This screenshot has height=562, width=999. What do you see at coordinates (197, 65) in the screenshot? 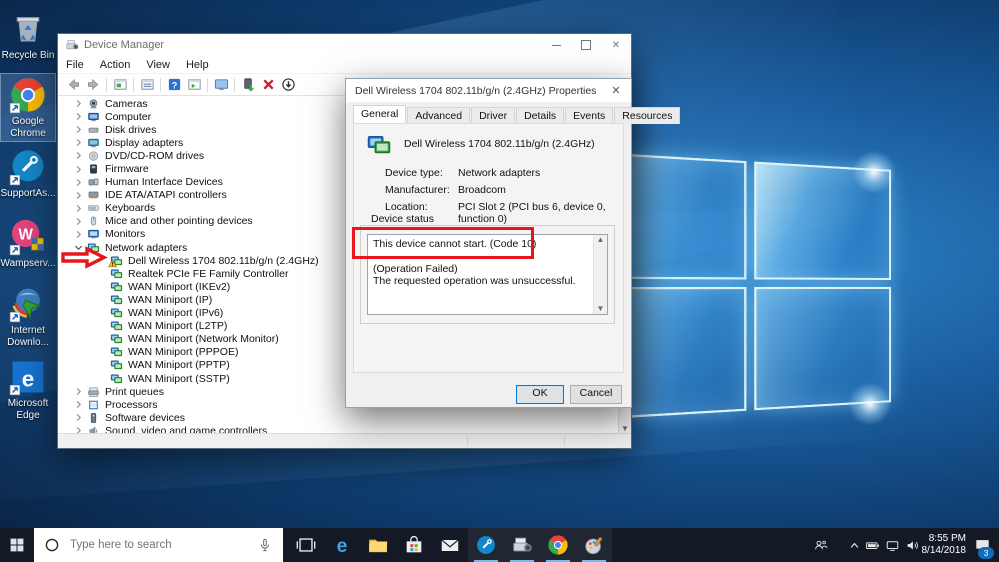
I see `menu-item-help: Help` at bounding box center [197, 65].